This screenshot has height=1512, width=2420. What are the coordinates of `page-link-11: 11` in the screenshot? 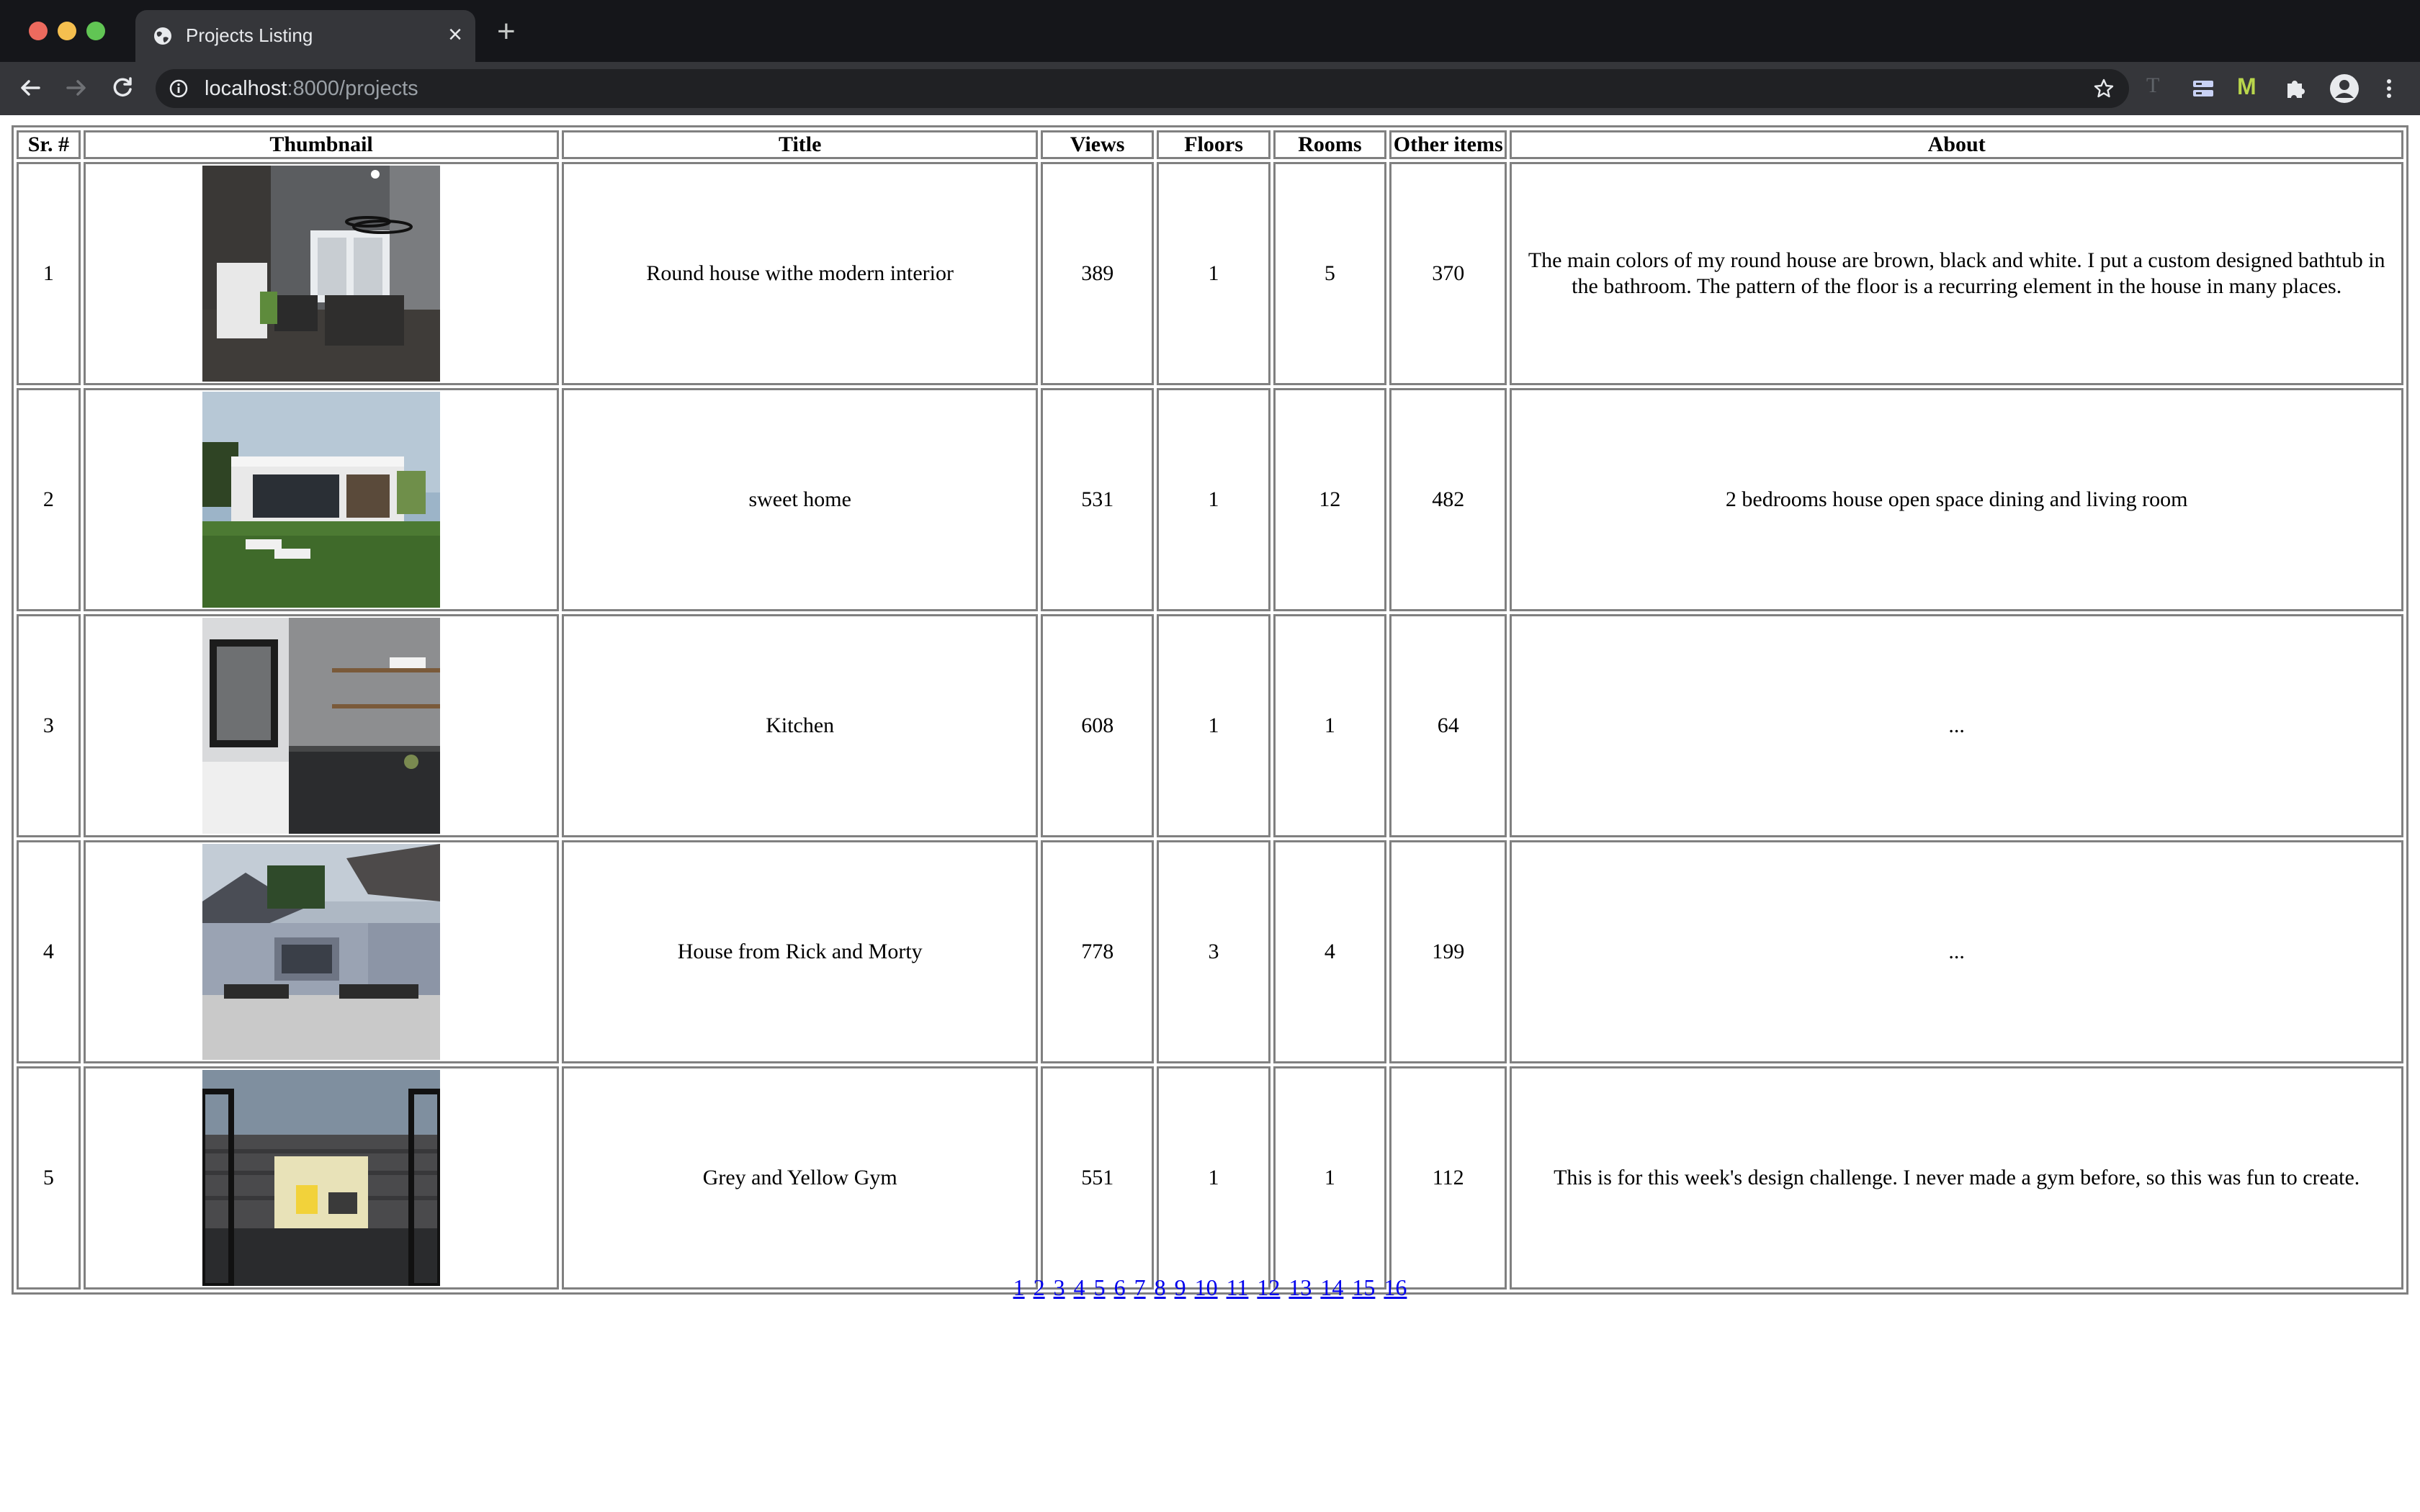 It's located at (1238, 1287).